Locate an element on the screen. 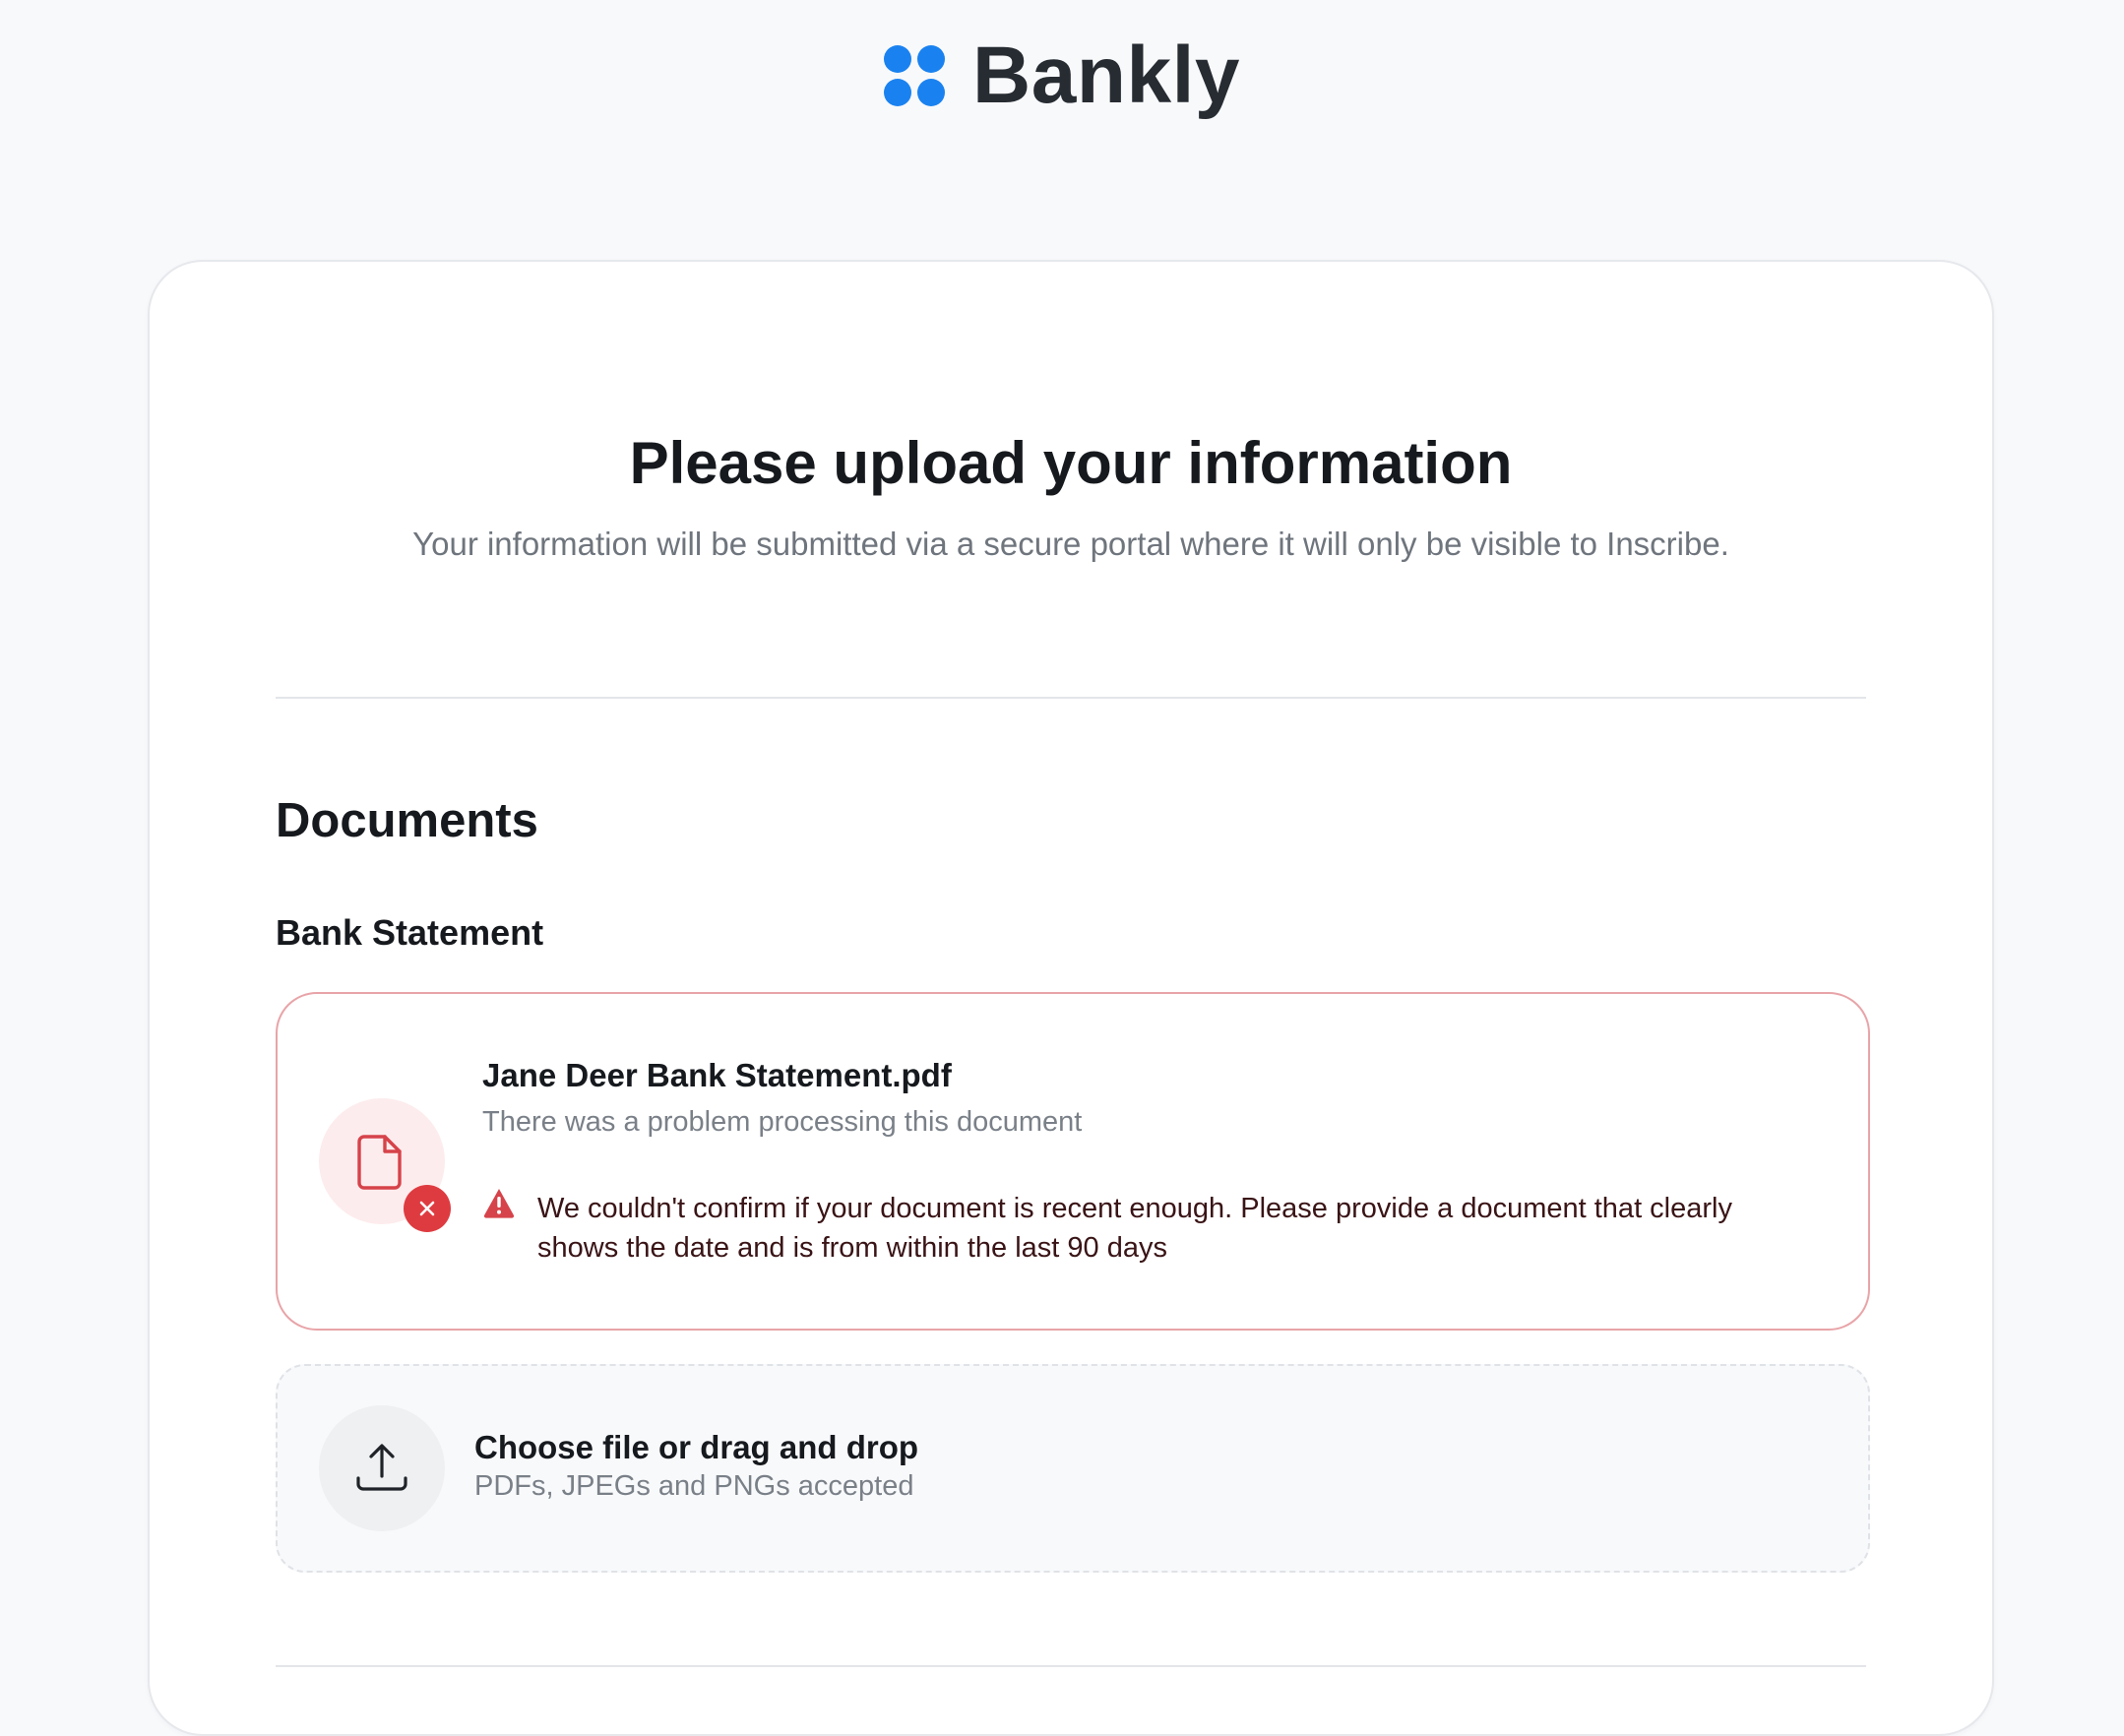  dropzone-hint: PDFs, JPEGs and PNGs accepted is located at coordinates (694, 1486).